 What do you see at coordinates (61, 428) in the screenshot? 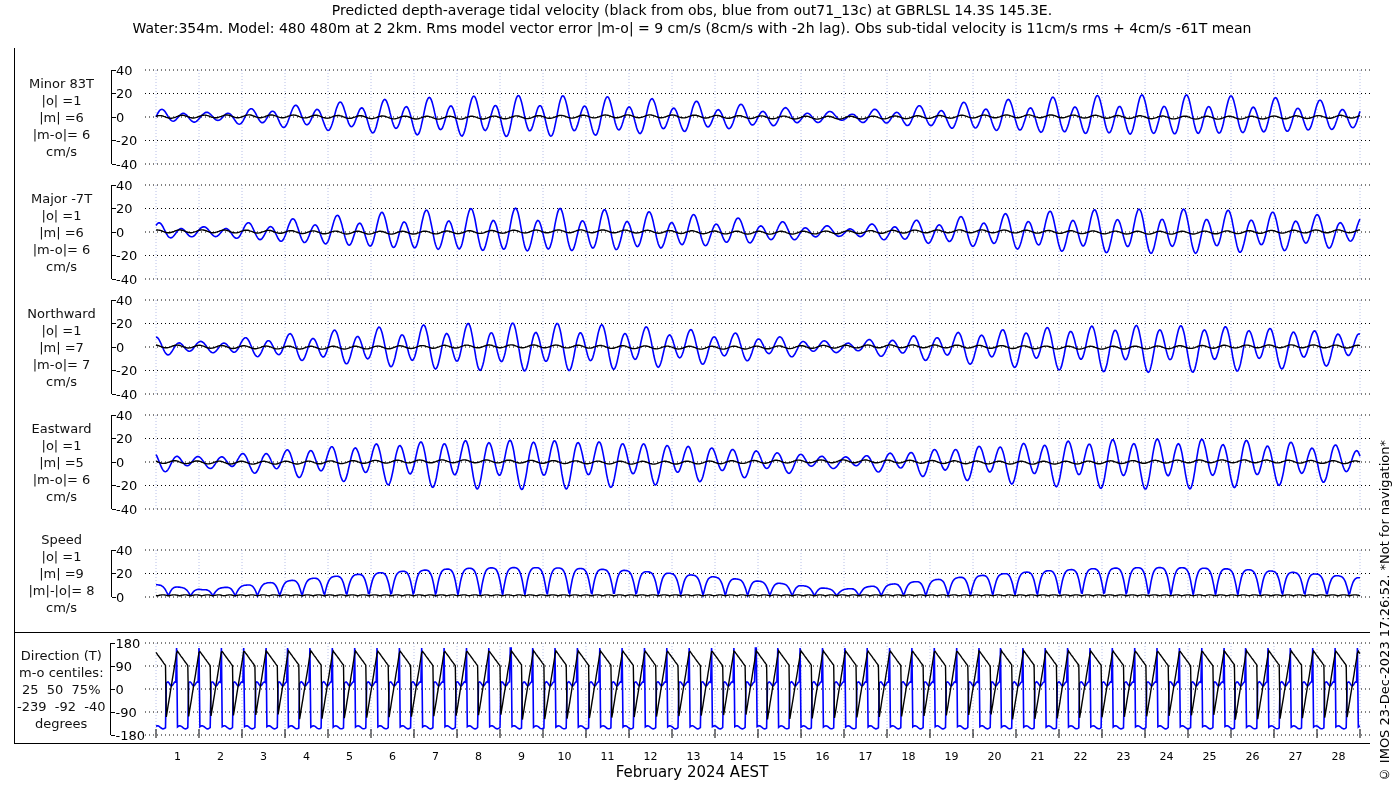
I see `series-label: Eastward` at bounding box center [61, 428].